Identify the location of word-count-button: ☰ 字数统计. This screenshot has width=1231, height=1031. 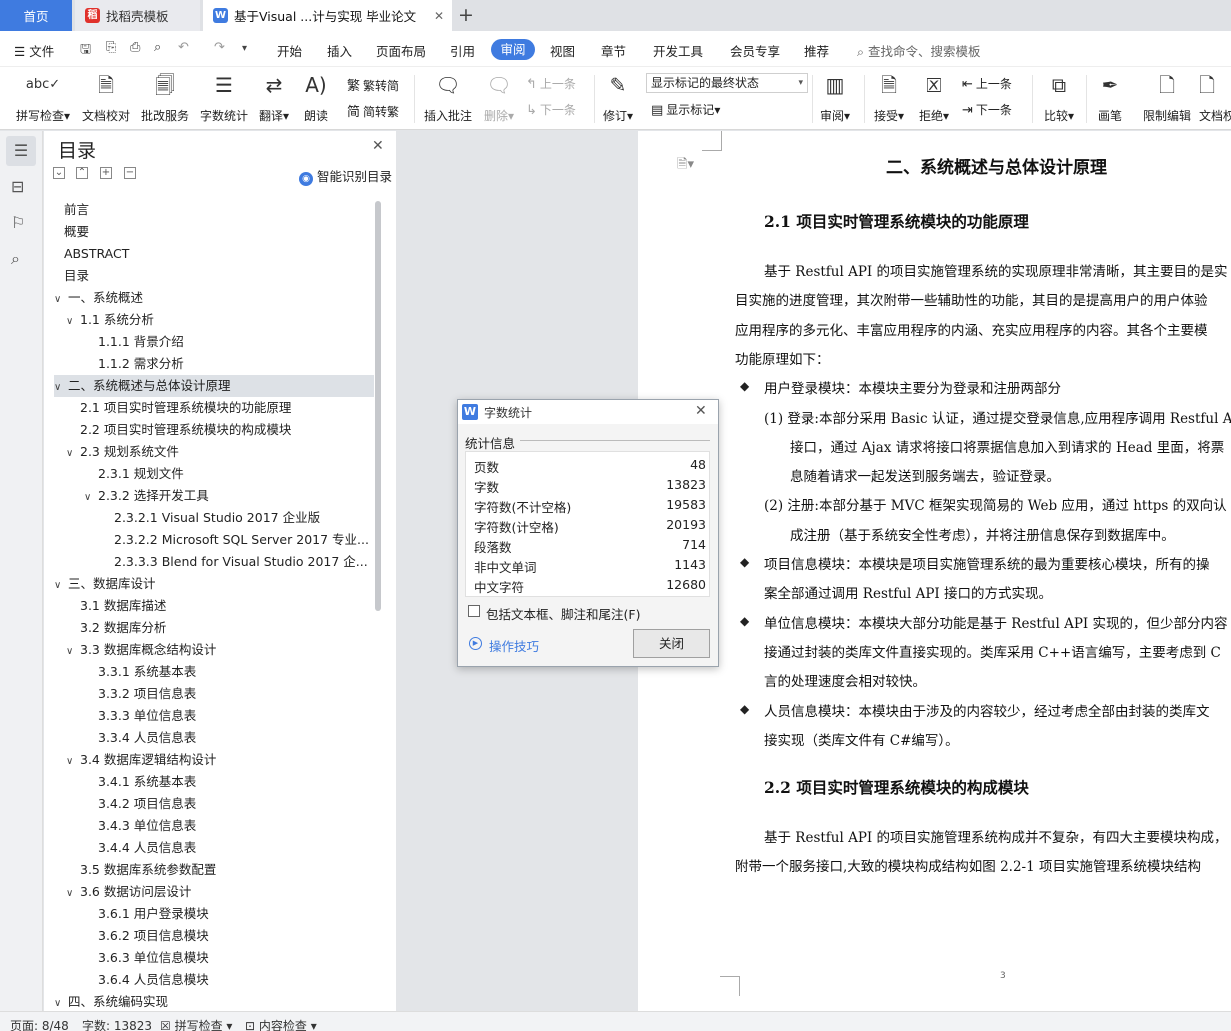
(224, 97).